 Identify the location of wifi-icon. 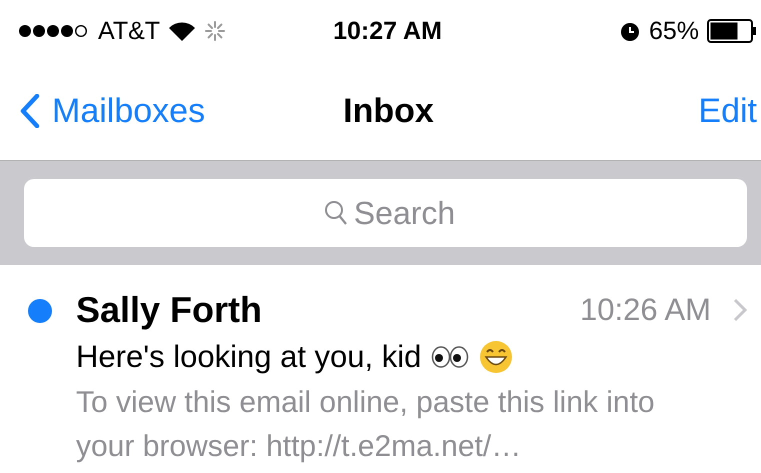
(182, 31).